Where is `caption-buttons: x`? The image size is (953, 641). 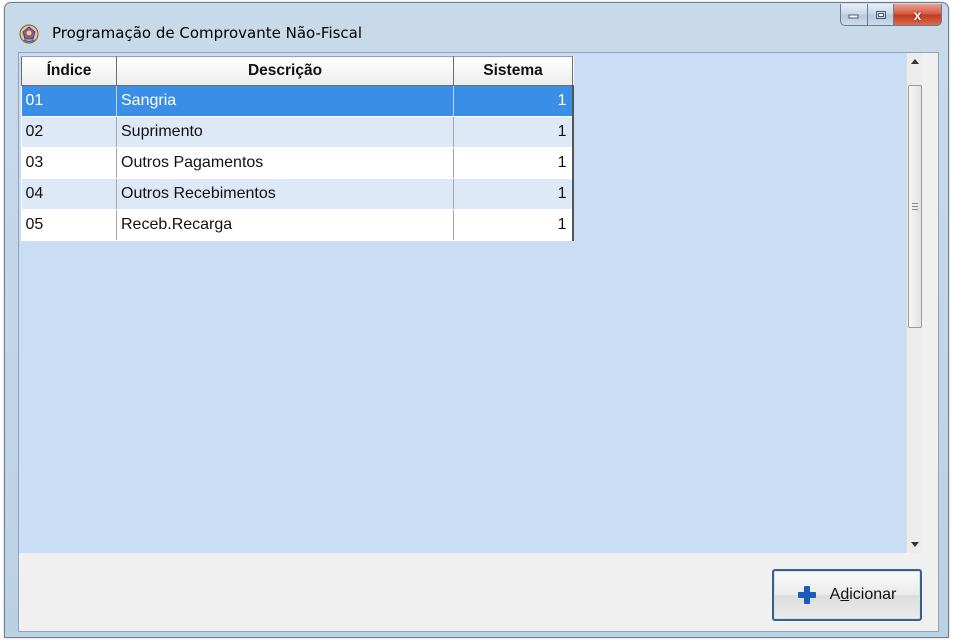 caption-buttons: x is located at coordinates (891, 15).